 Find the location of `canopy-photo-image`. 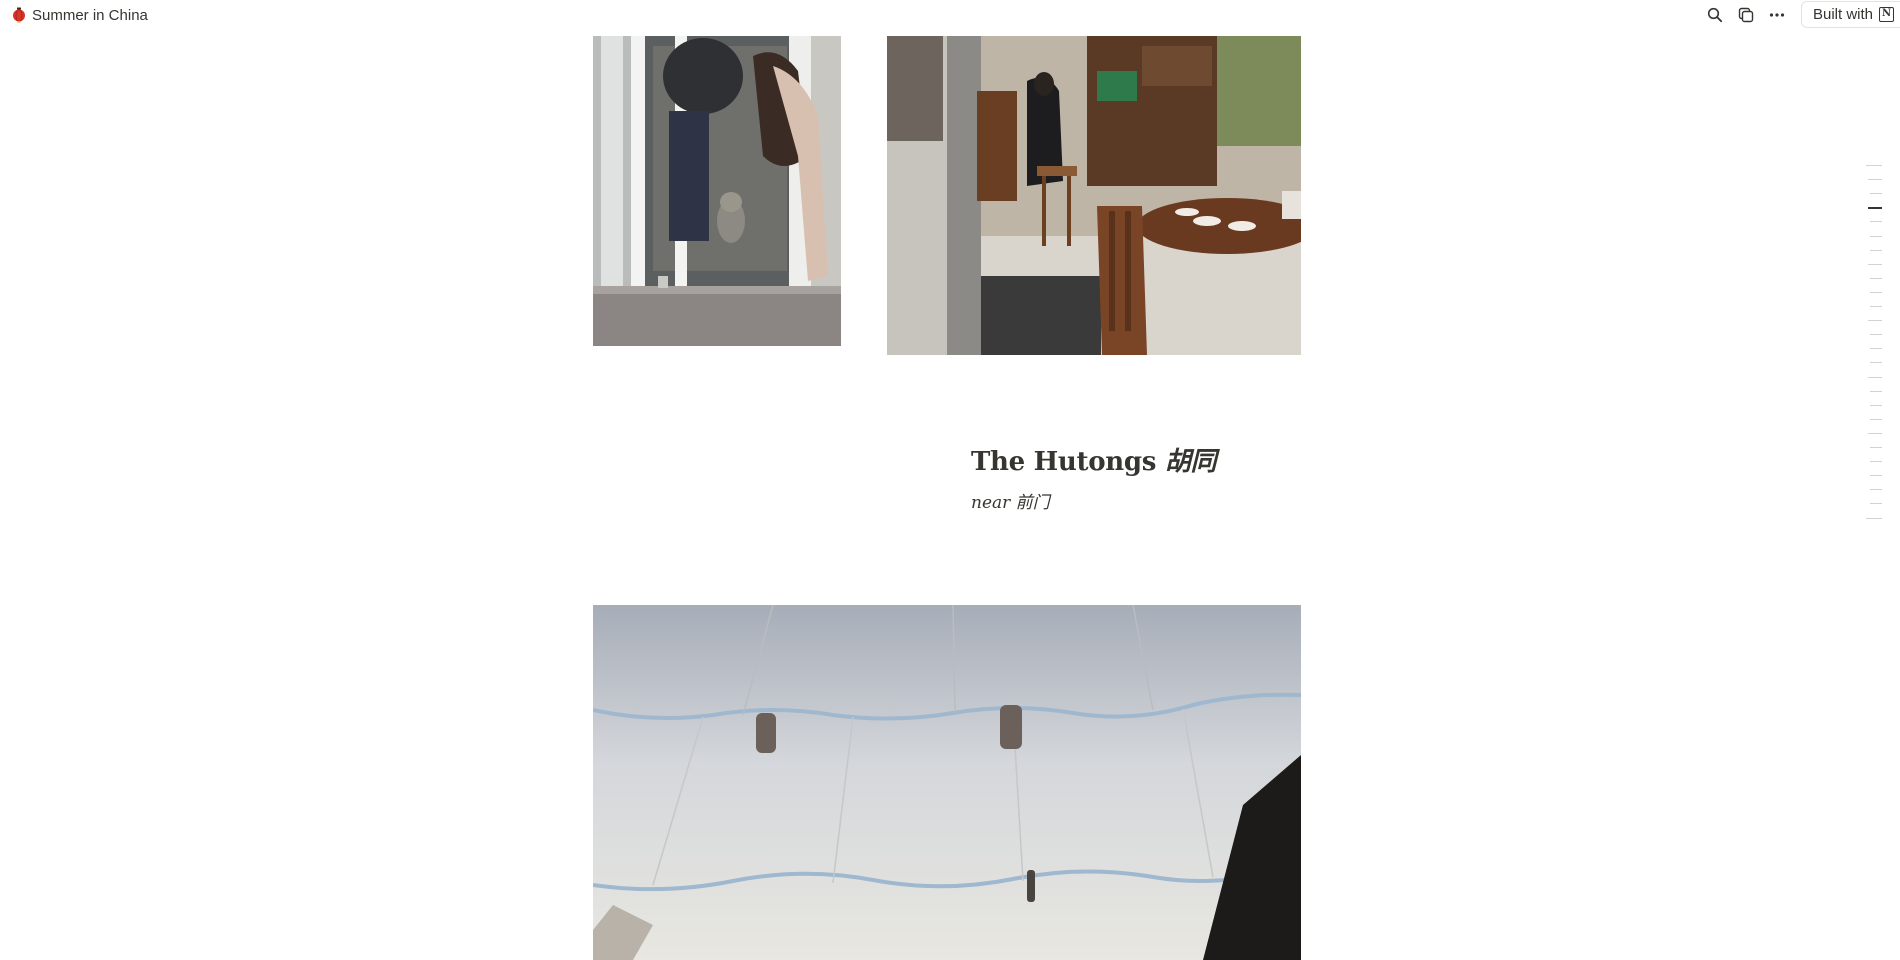

canopy-photo-image is located at coordinates (947, 782).